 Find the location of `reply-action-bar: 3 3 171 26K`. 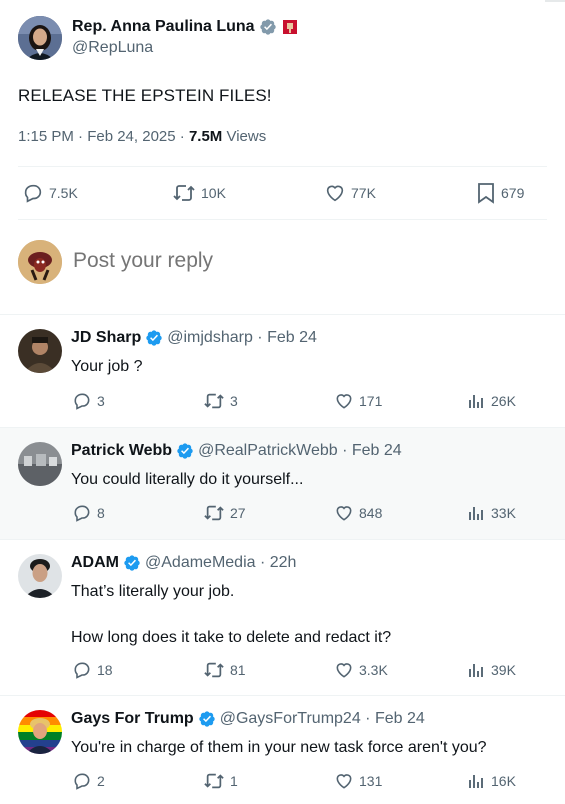

reply-action-bar: 3 3 171 26K is located at coordinates (282, 402).